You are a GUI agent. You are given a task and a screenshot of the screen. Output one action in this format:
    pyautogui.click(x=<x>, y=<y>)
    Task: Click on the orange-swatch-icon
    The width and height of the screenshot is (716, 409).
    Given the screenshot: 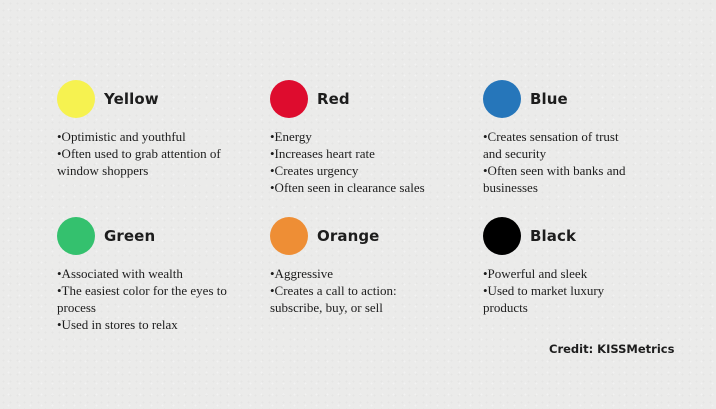 What is the action you would take?
    pyautogui.click(x=289, y=236)
    